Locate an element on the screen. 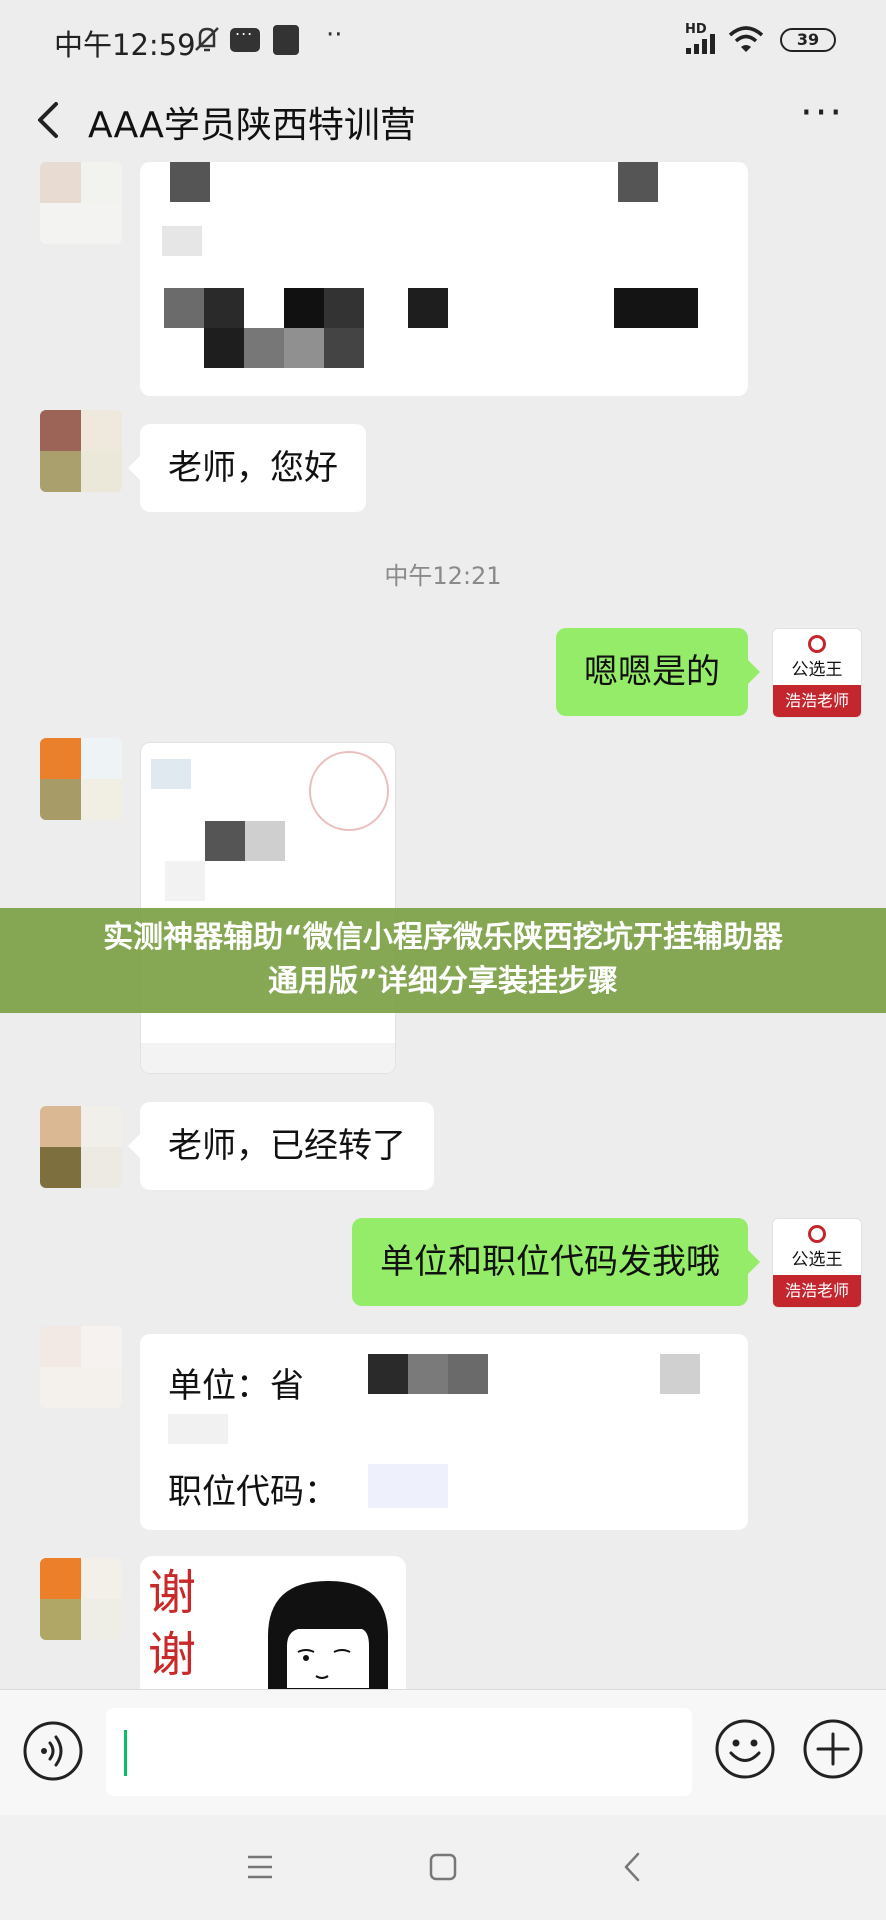 The width and height of the screenshot is (886, 1920). wifi-icon is located at coordinates (746, 39).